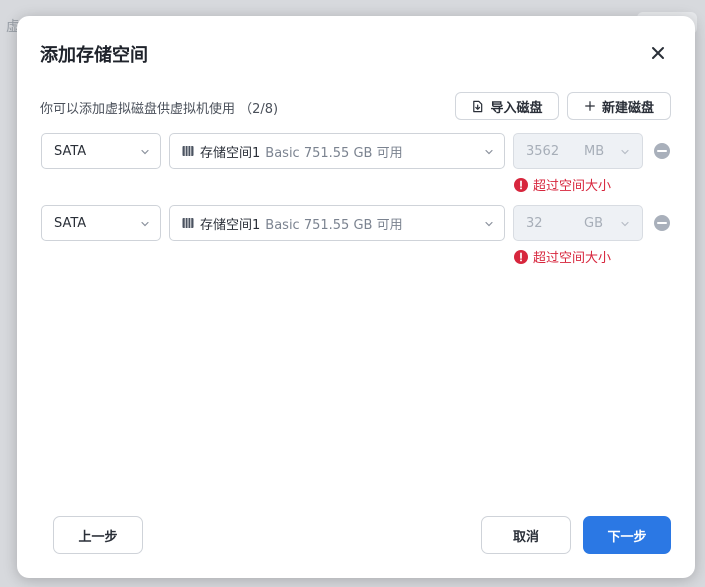 The height and width of the screenshot is (587, 705). What do you see at coordinates (578, 151) in the screenshot?
I see `disk-size-field: 3562 MB` at bounding box center [578, 151].